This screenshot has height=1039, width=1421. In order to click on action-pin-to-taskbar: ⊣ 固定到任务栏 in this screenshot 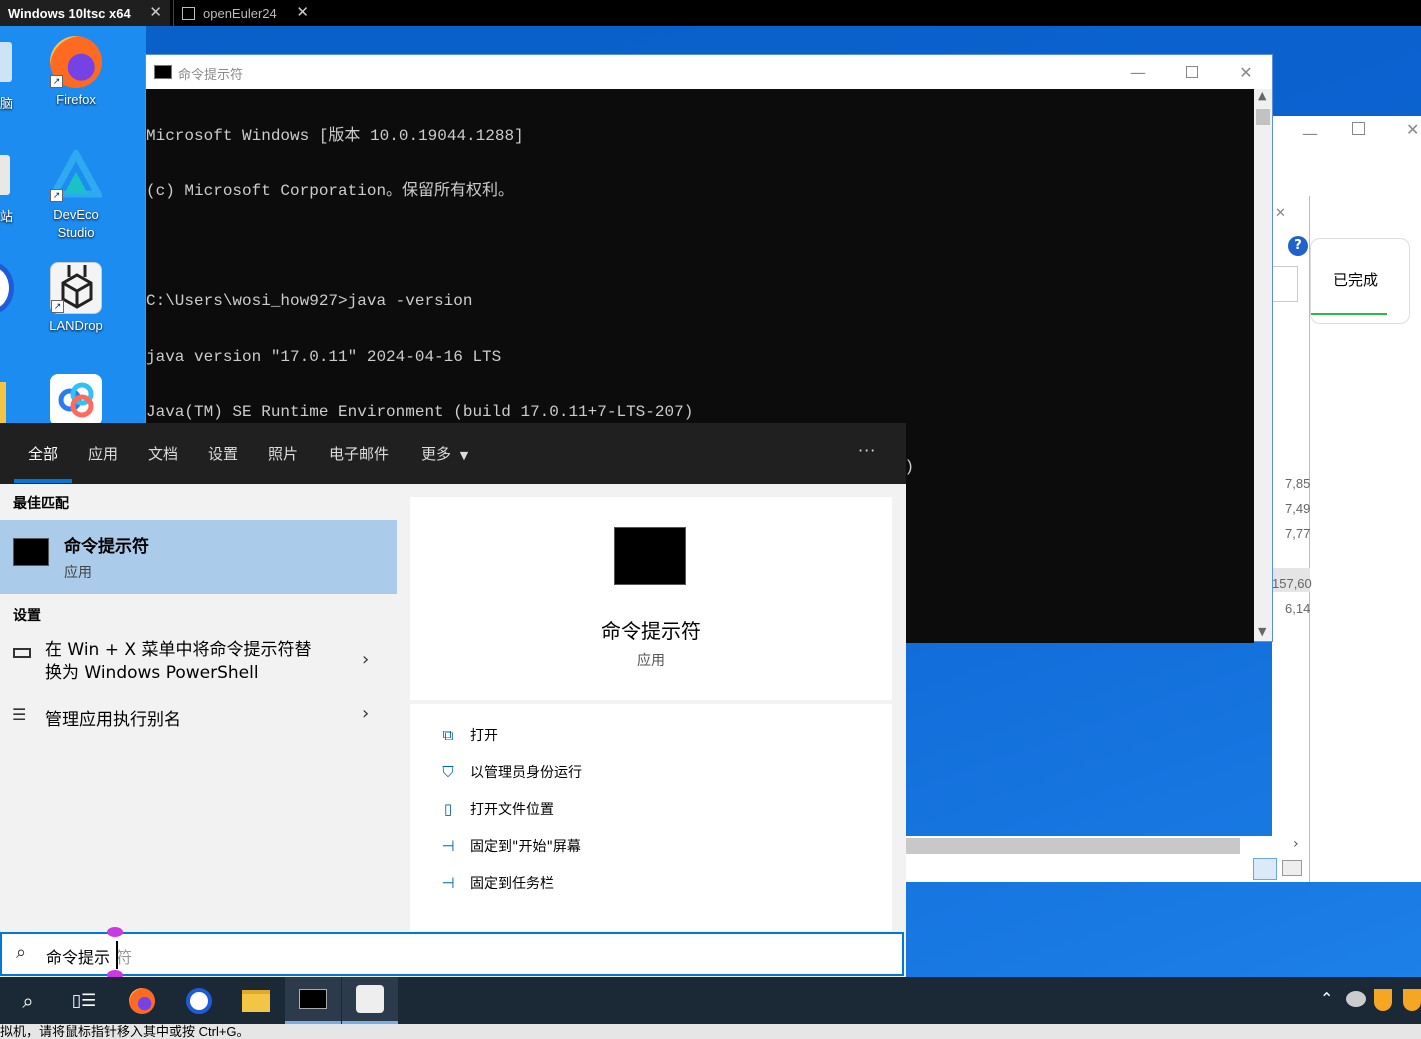, I will do `click(496, 883)`.